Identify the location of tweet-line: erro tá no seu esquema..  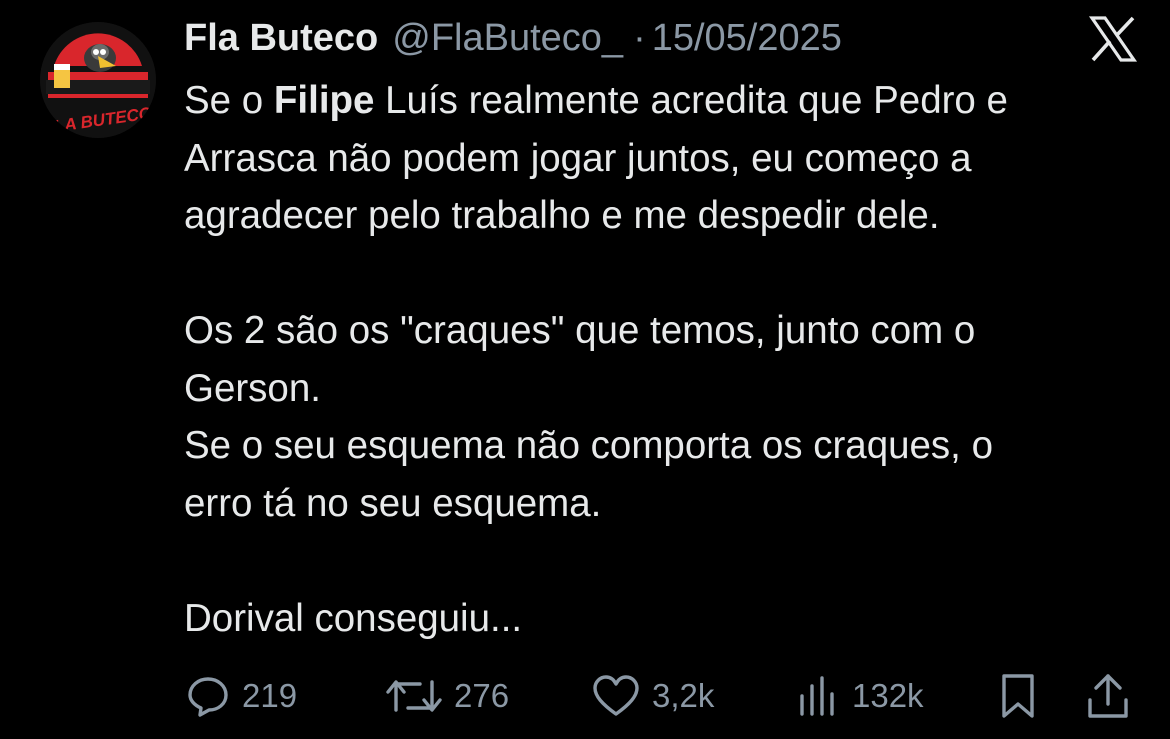
(393, 503).